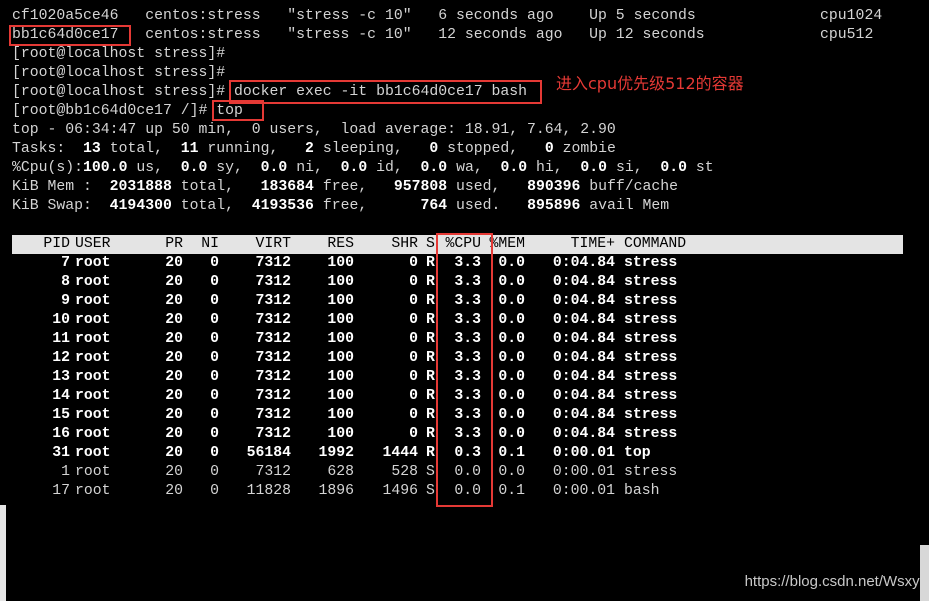  Describe the element at coordinates (478, 206) in the screenshot. I see `terminal-text: used.` at that location.